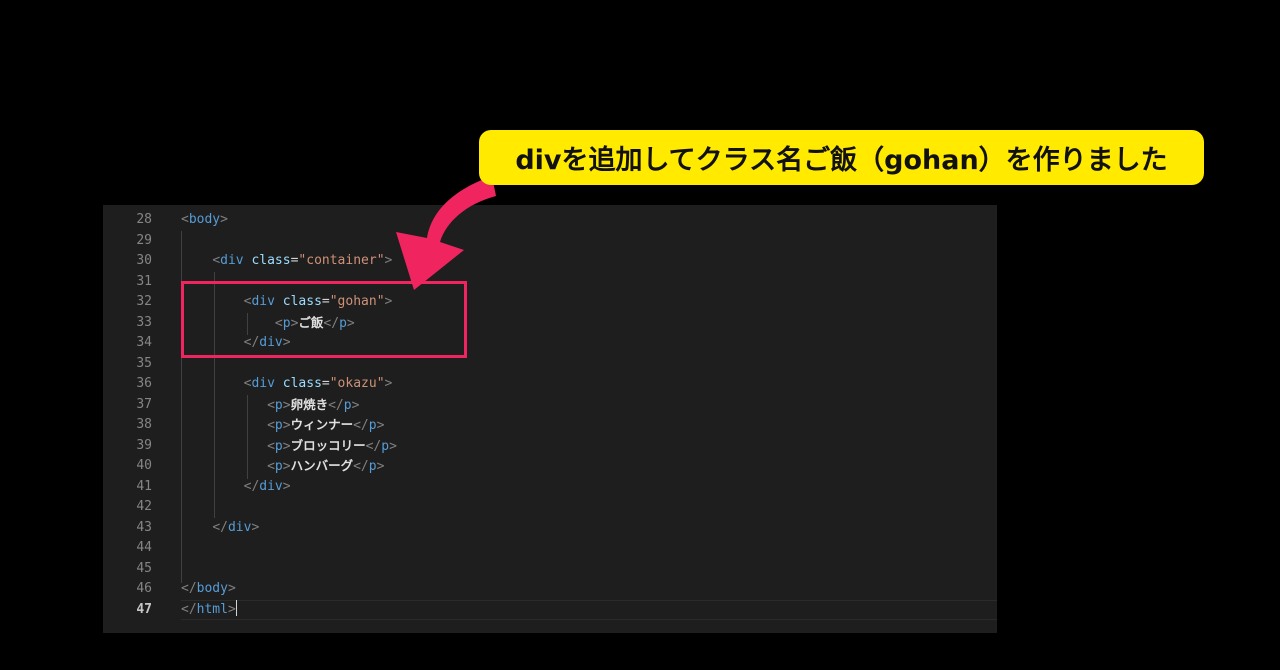 This screenshot has width=1280, height=670. I want to click on line-code: <p>ハンバーグ</p>, so click(282, 467).